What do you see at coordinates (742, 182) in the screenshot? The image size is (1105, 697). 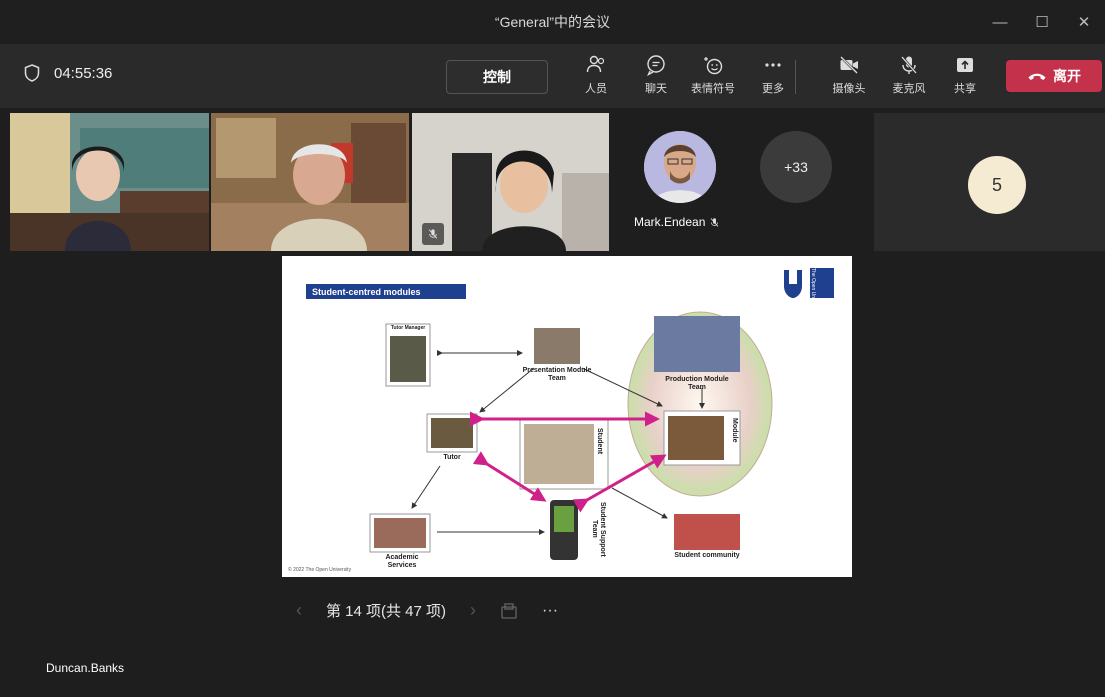 I see `participant-avatar-area: Mark.Endean +33` at bounding box center [742, 182].